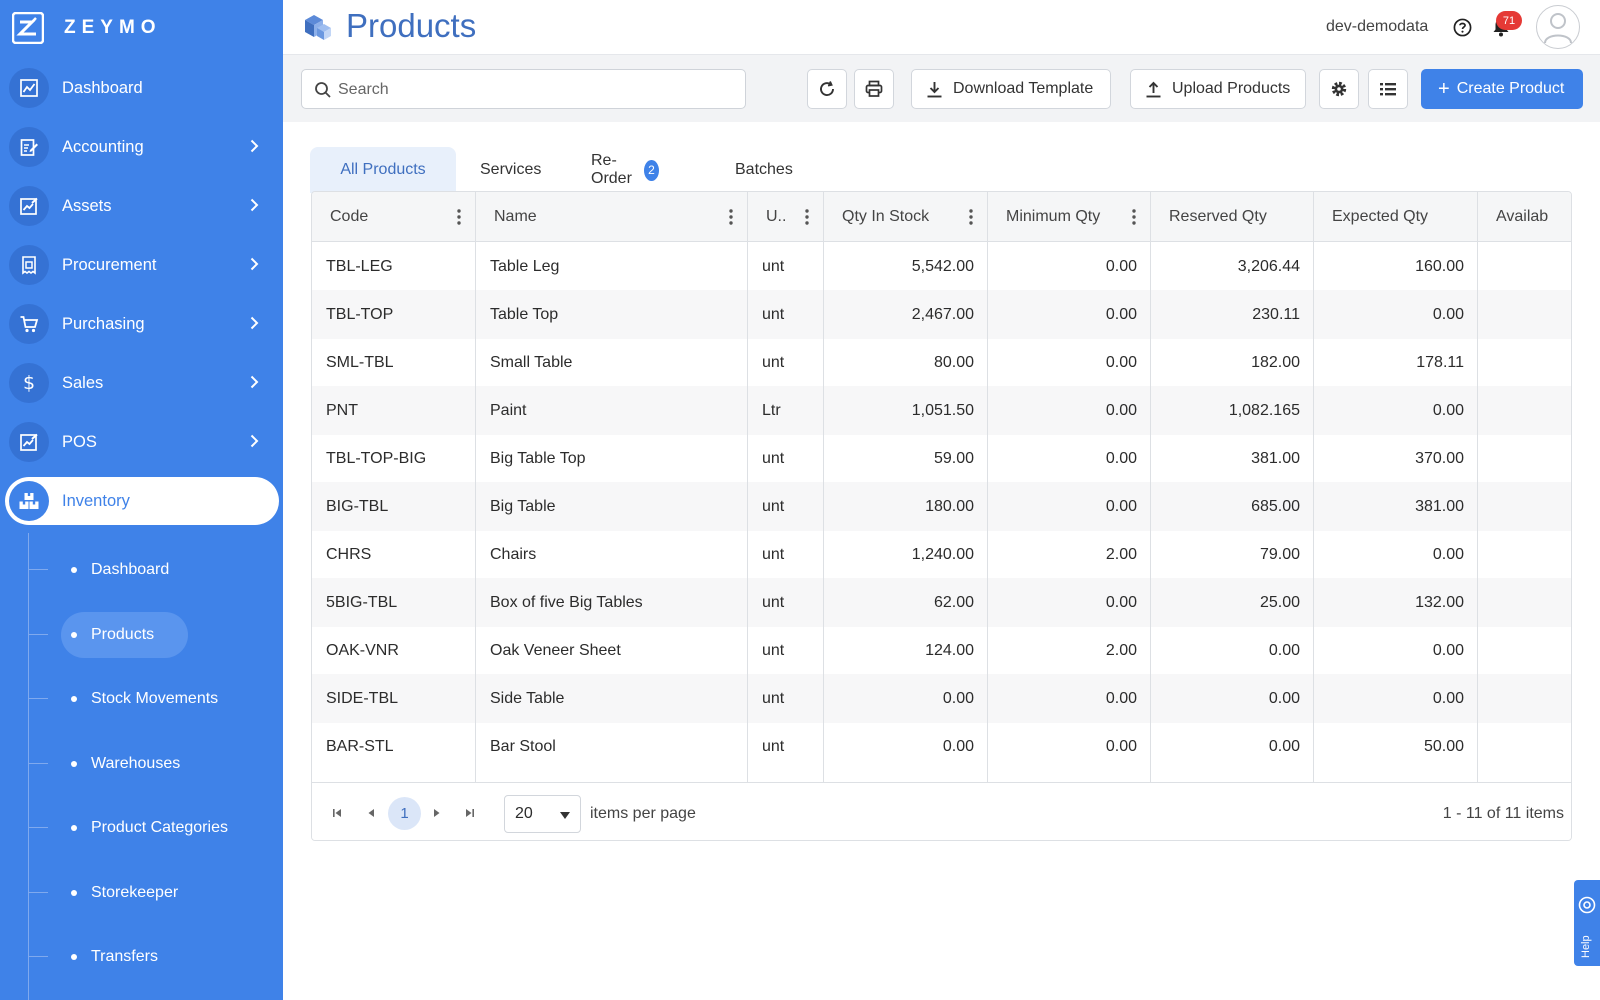 Image resolution: width=1600 pixels, height=1000 pixels. What do you see at coordinates (941, 746) in the screenshot?
I see `table-row: BAR-STL Bar Stool unt 0.00 0.00 0.00 50.00` at bounding box center [941, 746].